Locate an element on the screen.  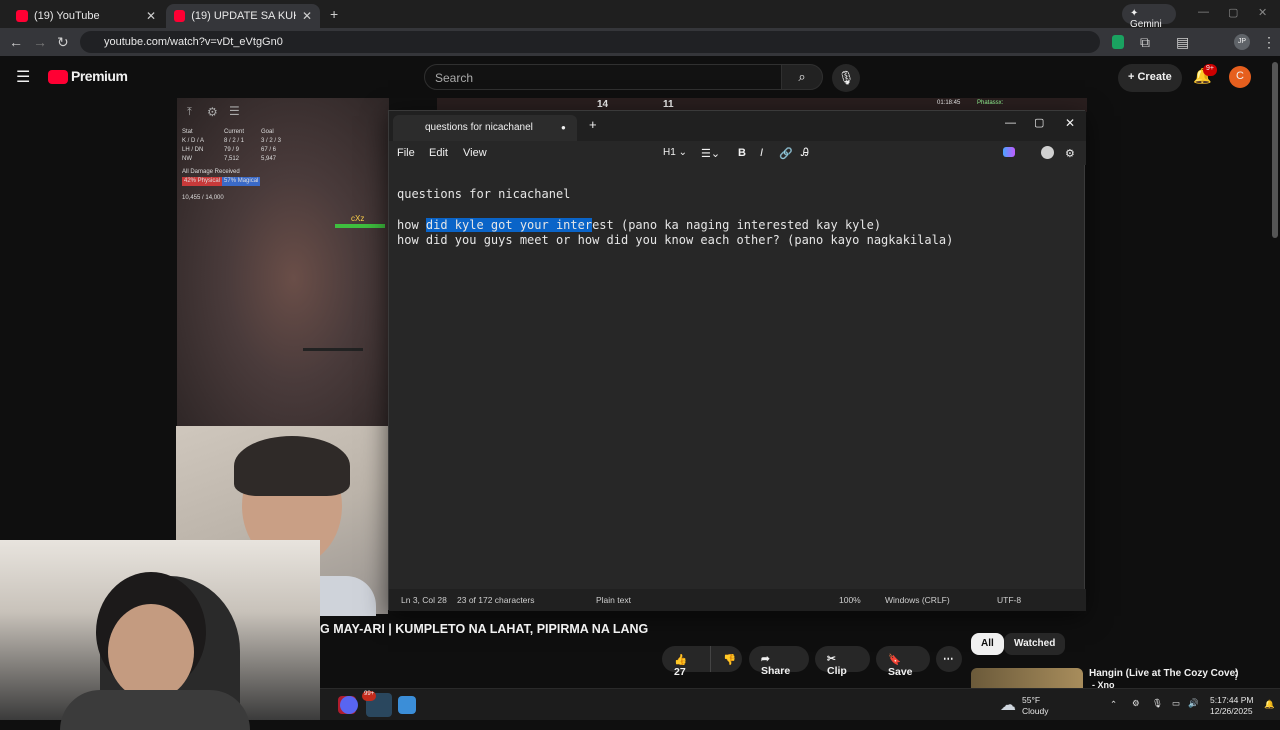
notepad-minimize-icon: — is located at coordinates (1010, 123).